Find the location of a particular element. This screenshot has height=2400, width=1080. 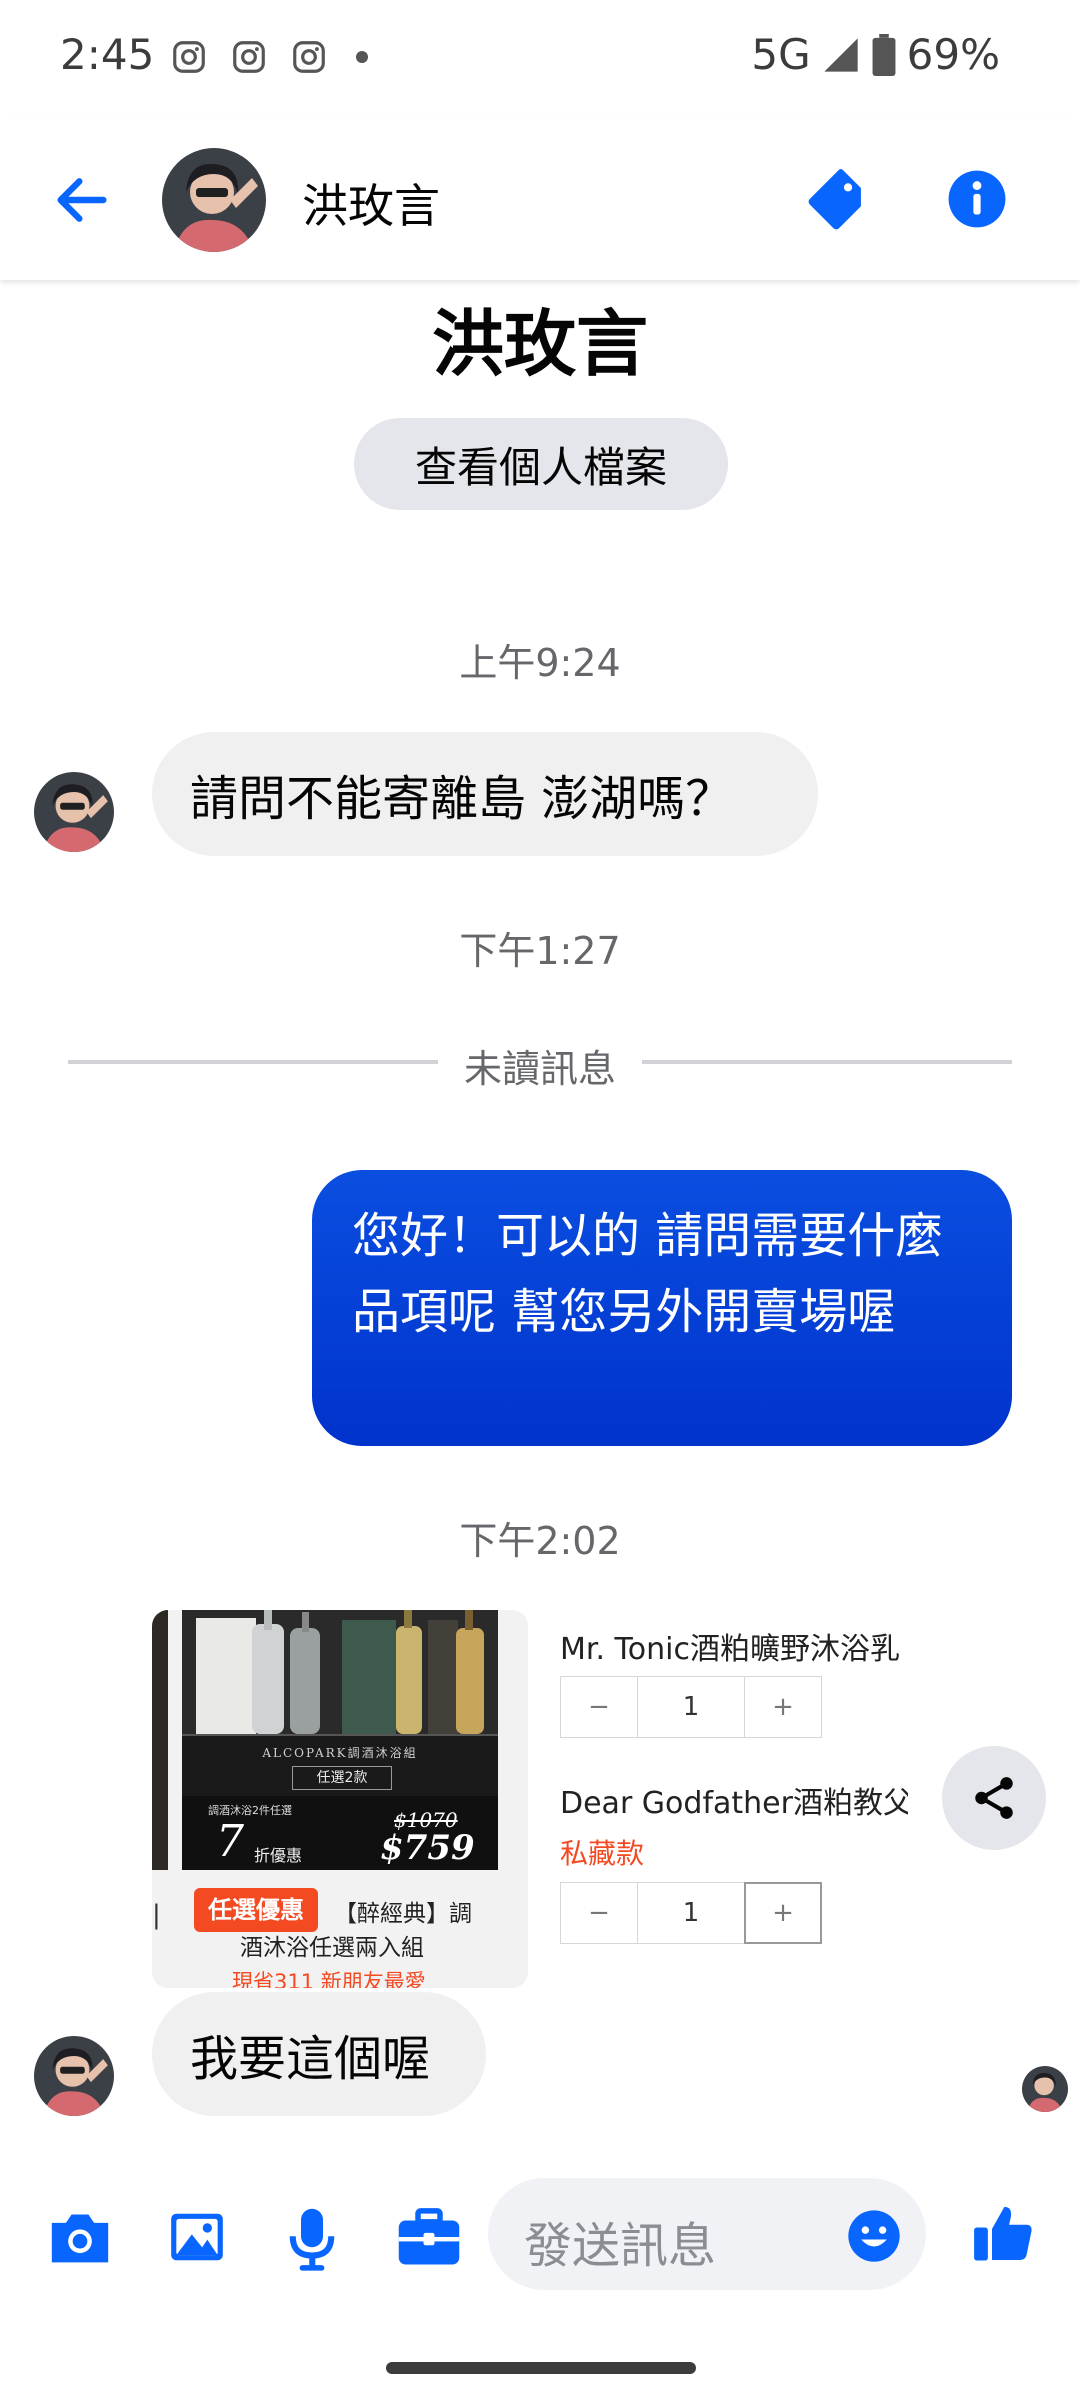

tag-button is located at coordinates (839, 201).